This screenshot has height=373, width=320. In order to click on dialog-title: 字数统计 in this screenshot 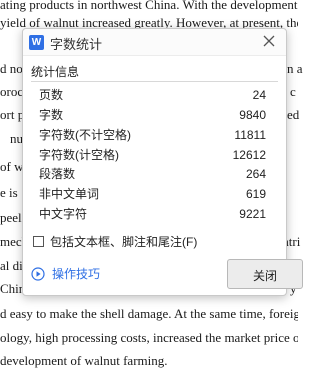, I will do `click(76, 44)`.